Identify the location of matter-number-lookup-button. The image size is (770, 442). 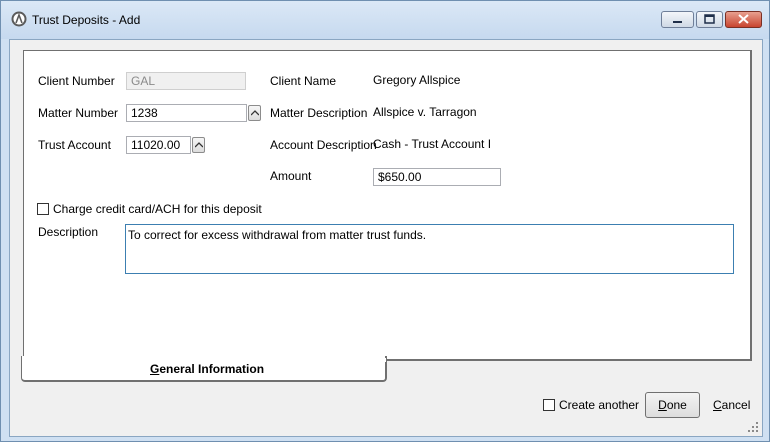
(254, 113).